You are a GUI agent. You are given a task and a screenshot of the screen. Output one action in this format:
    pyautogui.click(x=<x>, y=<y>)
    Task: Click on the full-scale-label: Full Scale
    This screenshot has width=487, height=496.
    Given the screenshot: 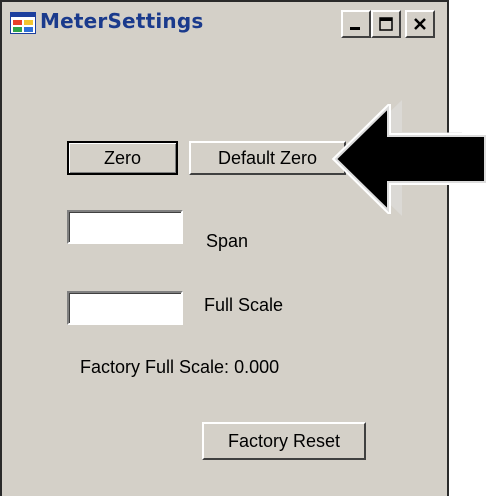 What is the action you would take?
    pyautogui.click(x=244, y=305)
    